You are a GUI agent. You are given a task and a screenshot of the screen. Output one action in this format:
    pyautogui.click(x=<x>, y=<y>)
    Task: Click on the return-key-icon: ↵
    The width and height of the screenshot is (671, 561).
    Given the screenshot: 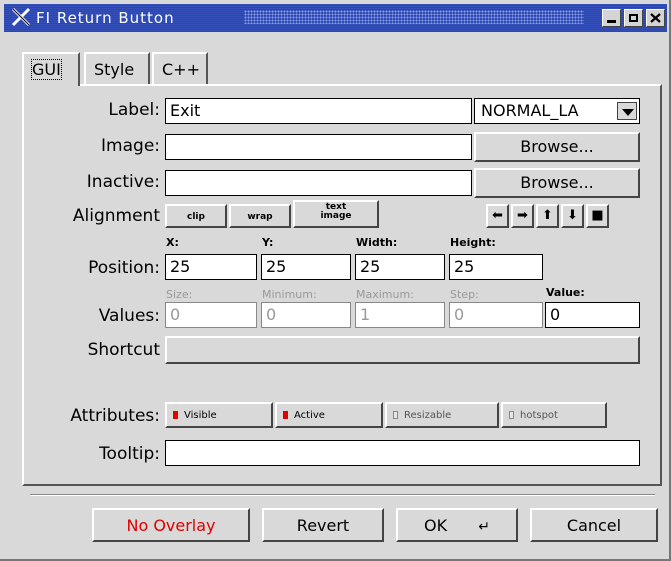 What is the action you would take?
    pyautogui.click(x=484, y=527)
    